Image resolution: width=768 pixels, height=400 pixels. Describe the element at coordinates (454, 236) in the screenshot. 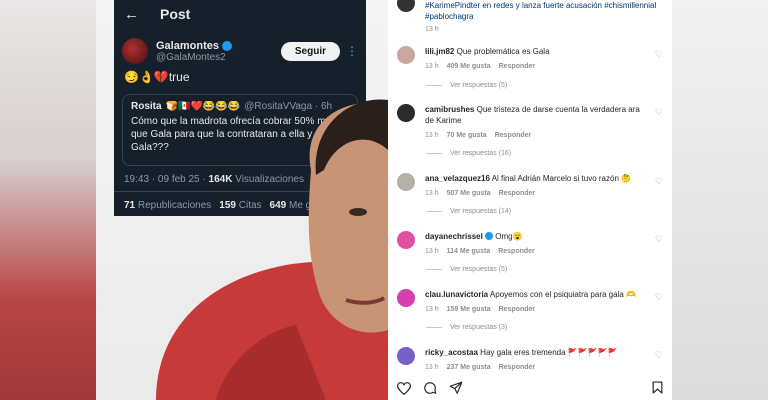

I see `comment-username: dayanechrissel` at that location.